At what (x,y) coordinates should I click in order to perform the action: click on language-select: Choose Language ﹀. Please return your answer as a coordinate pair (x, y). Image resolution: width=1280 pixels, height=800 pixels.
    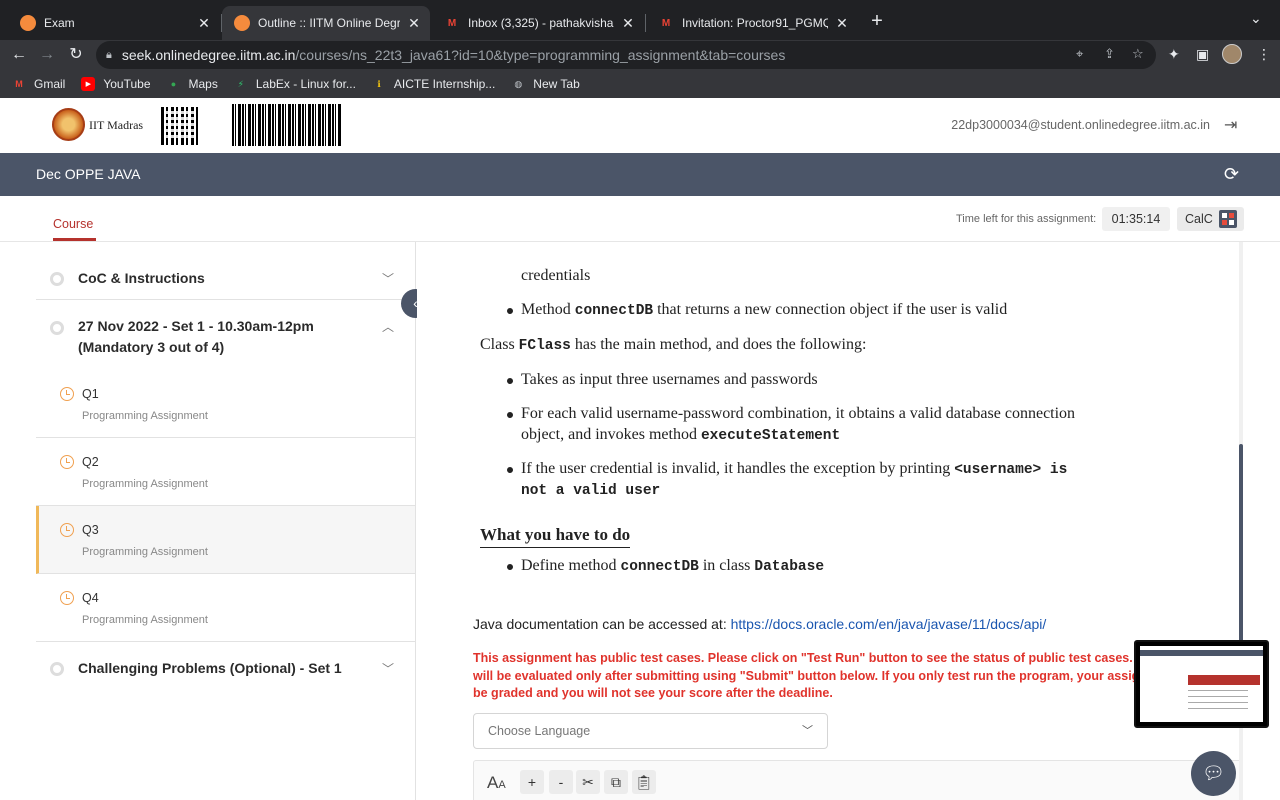
    Looking at the image, I should click on (650, 731).